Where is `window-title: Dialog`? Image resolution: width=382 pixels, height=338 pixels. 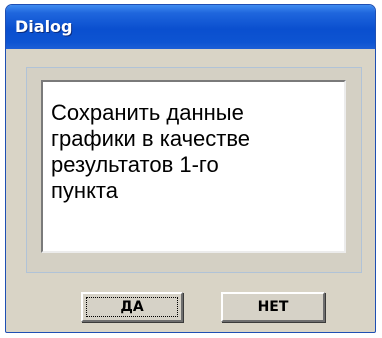
window-title: Dialog is located at coordinates (44, 26).